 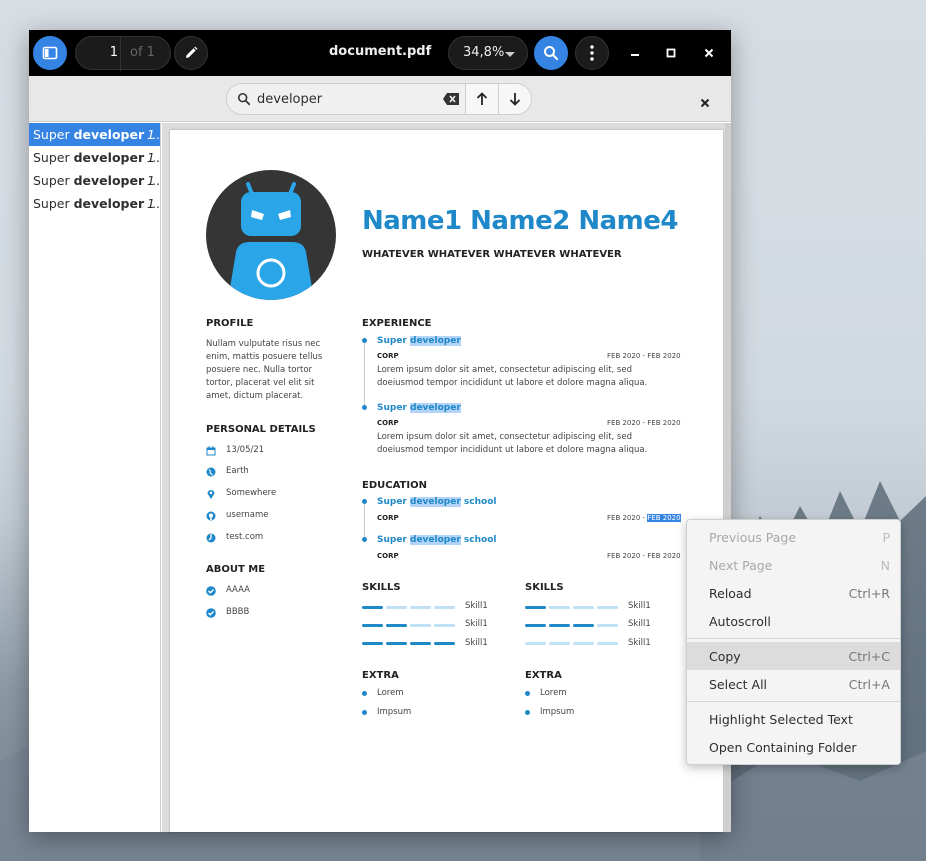 I want to click on close-window-button, so click(x=709, y=53).